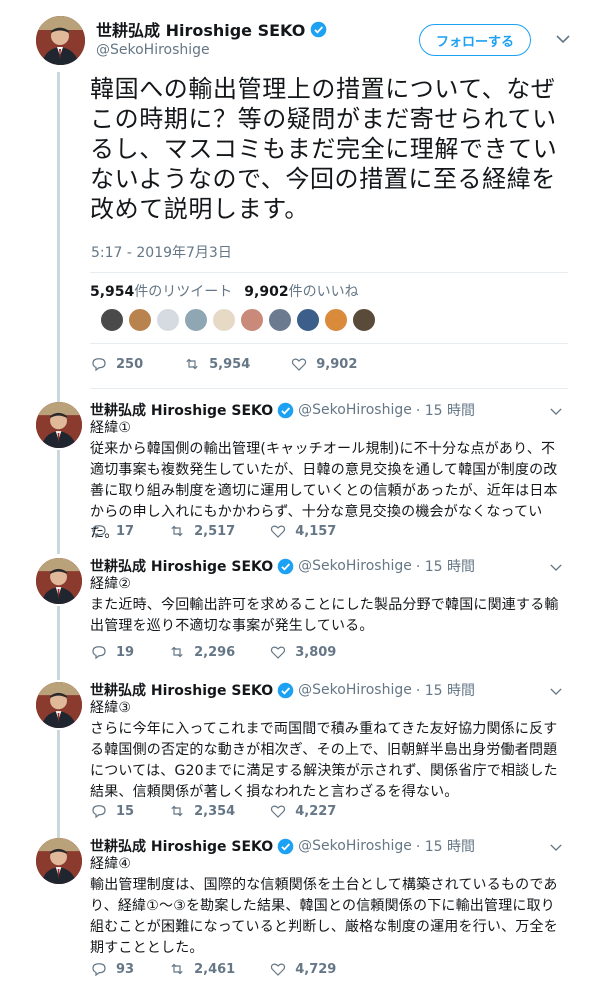 The image size is (600, 987). Describe the element at coordinates (112, 531) in the screenshot. I see `reply-button: 17` at that location.